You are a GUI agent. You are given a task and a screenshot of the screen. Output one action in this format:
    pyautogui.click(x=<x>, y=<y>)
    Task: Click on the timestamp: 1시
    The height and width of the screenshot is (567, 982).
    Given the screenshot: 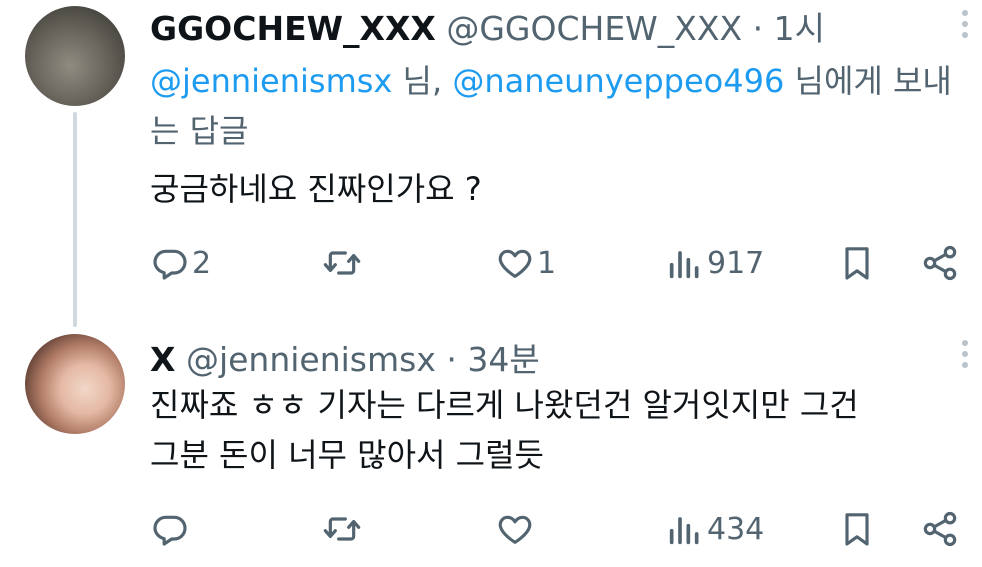 What is the action you would take?
    pyautogui.click(x=799, y=28)
    